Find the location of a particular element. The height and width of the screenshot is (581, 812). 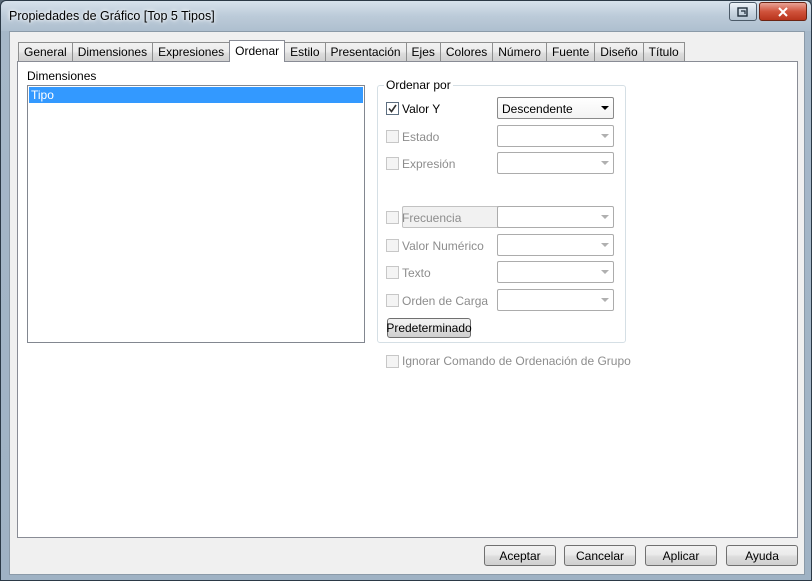

restore-icon is located at coordinates (742, 11).